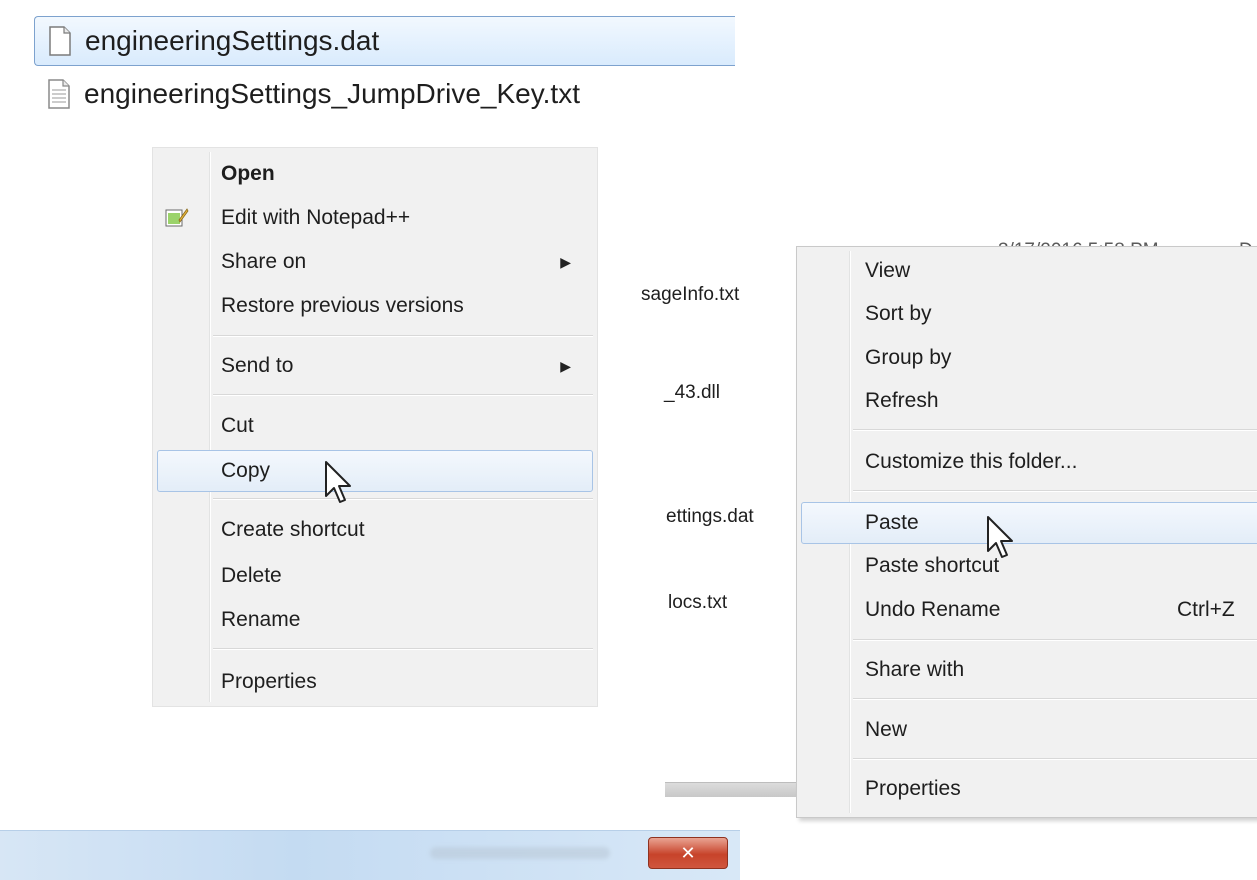 This screenshot has width=1257, height=880. What do you see at coordinates (375, 174) in the screenshot?
I see `menu-item-open: Open` at bounding box center [375, 174].